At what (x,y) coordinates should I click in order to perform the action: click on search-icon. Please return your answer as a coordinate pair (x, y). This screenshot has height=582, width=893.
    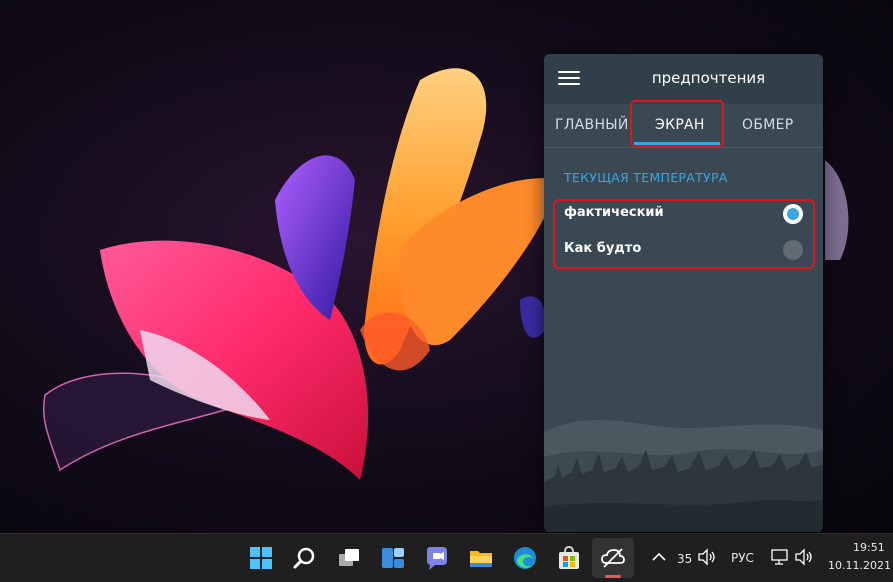
    Looking at the image, I should click on (305, 558).